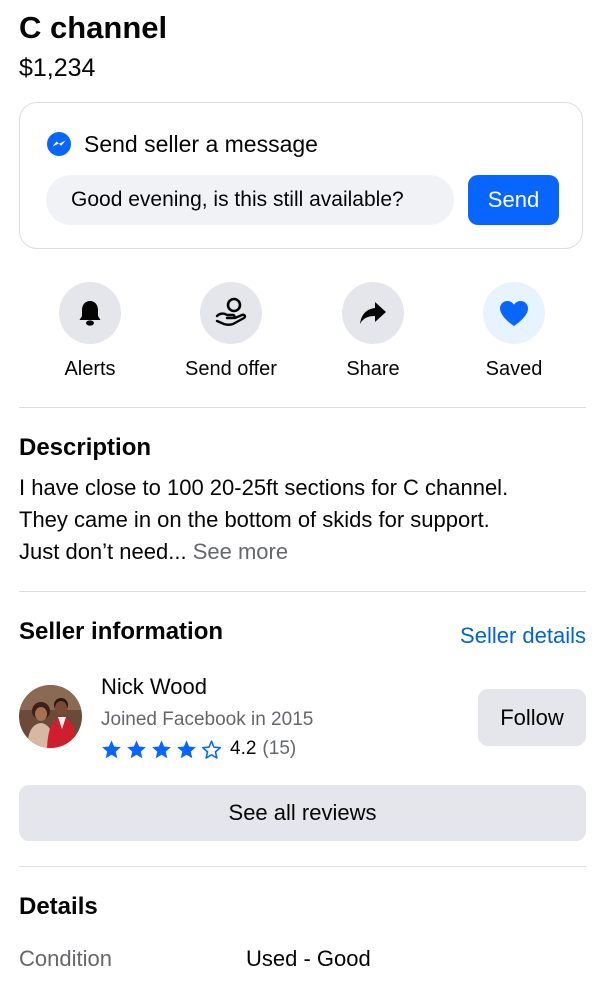 This screenshot has height=1000, width=605. I want to click on follow-button: Follow, so click(532, 717).